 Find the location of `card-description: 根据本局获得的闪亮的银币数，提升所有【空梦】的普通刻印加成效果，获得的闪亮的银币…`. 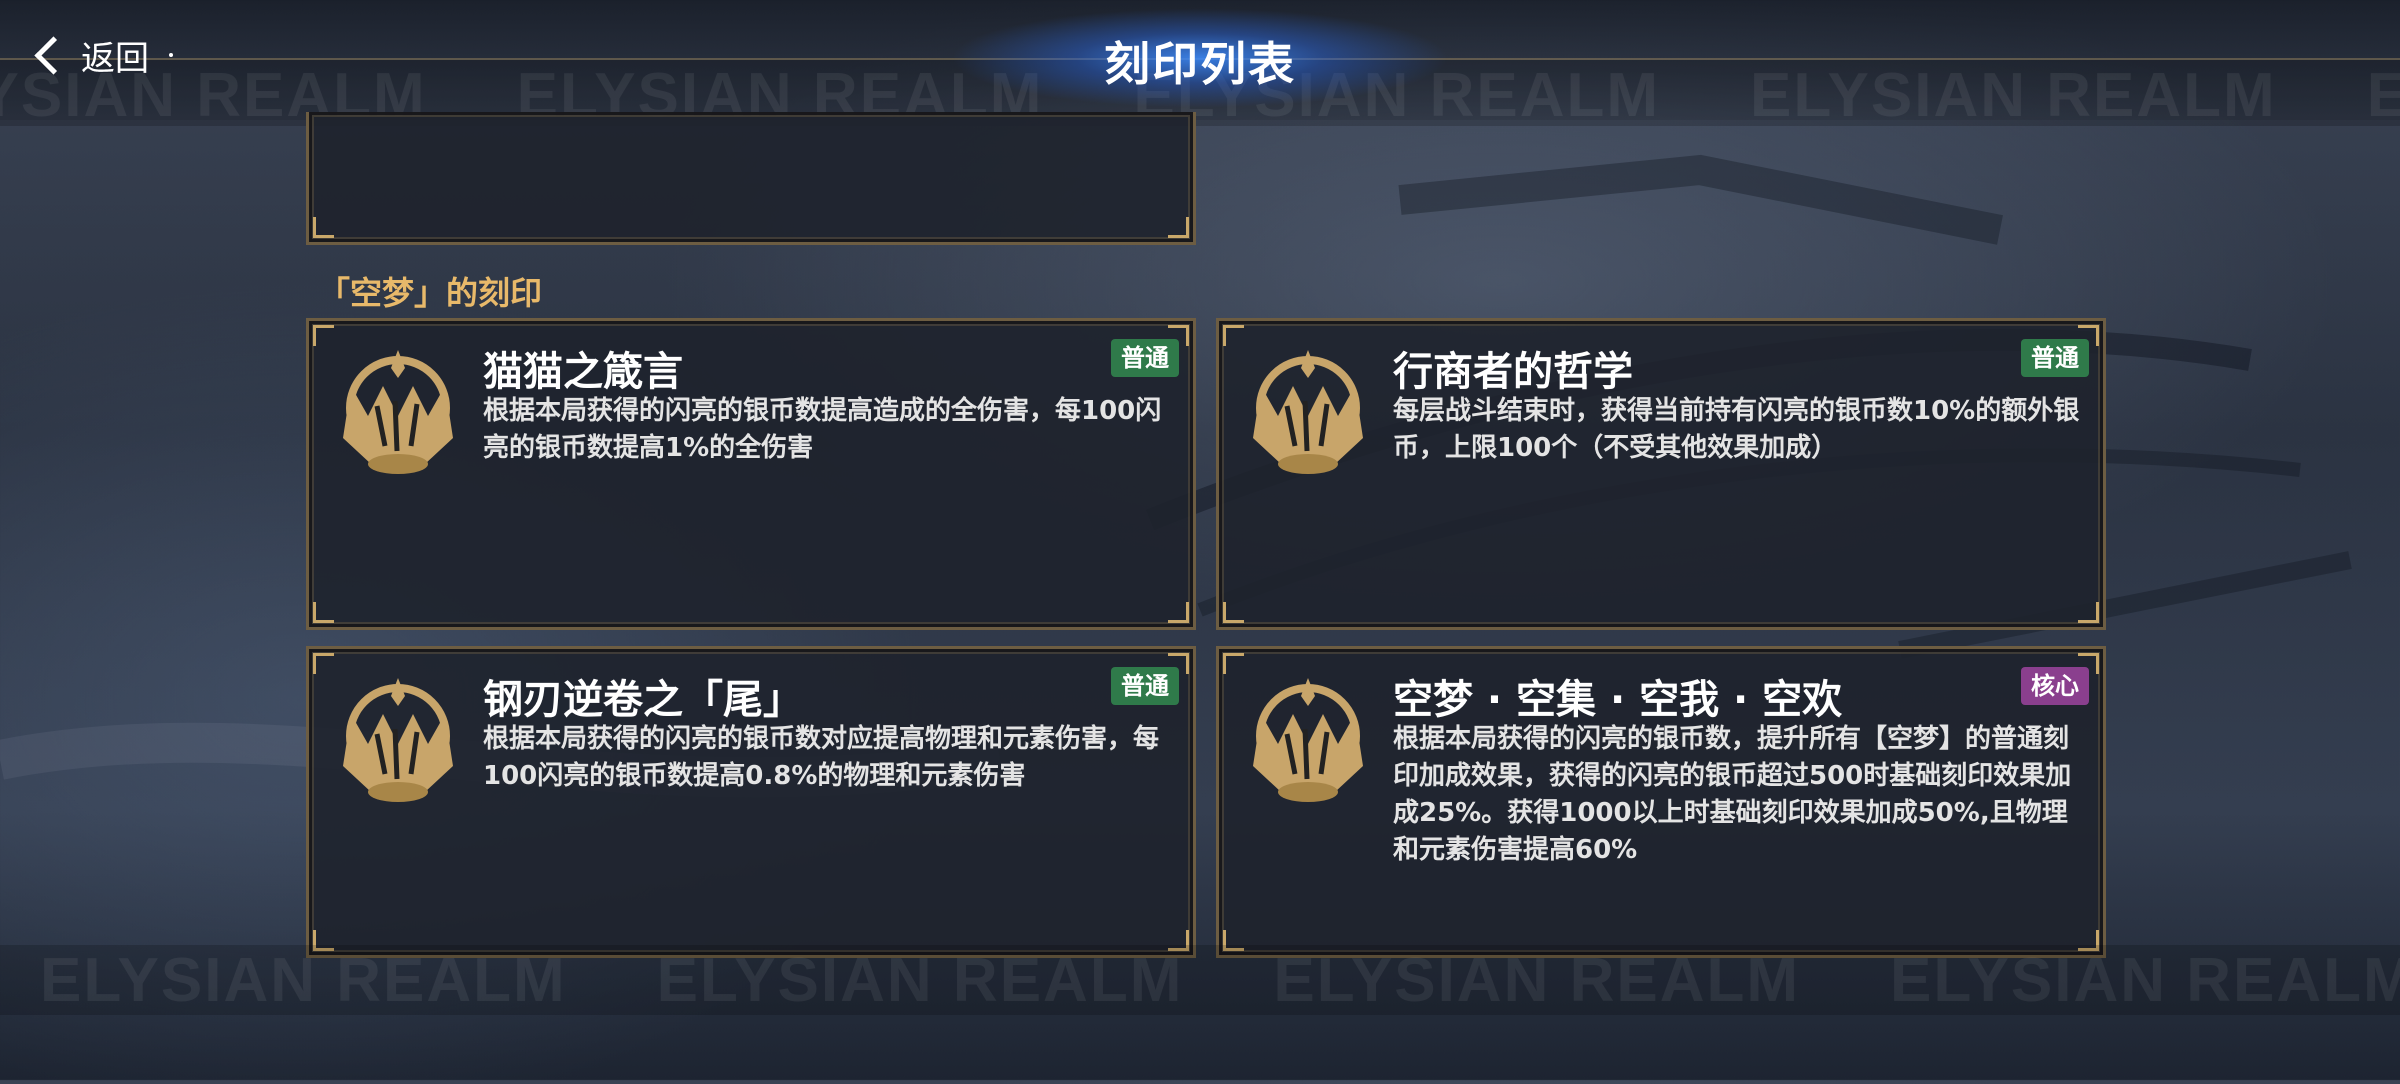

card-description: 根据本局获得的闪亮的银币数，提升所有【空梦】的普通刻印加成效果，获得的闪亮的银币… is located at coordinates (1732, 794).